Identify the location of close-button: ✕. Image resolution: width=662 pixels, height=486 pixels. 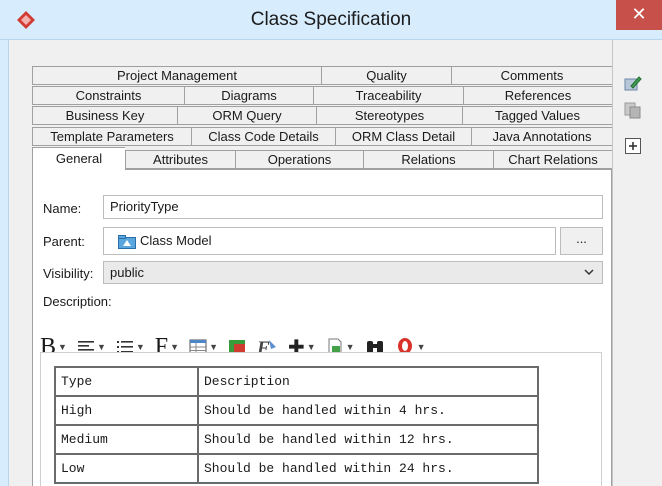
(639, 15).